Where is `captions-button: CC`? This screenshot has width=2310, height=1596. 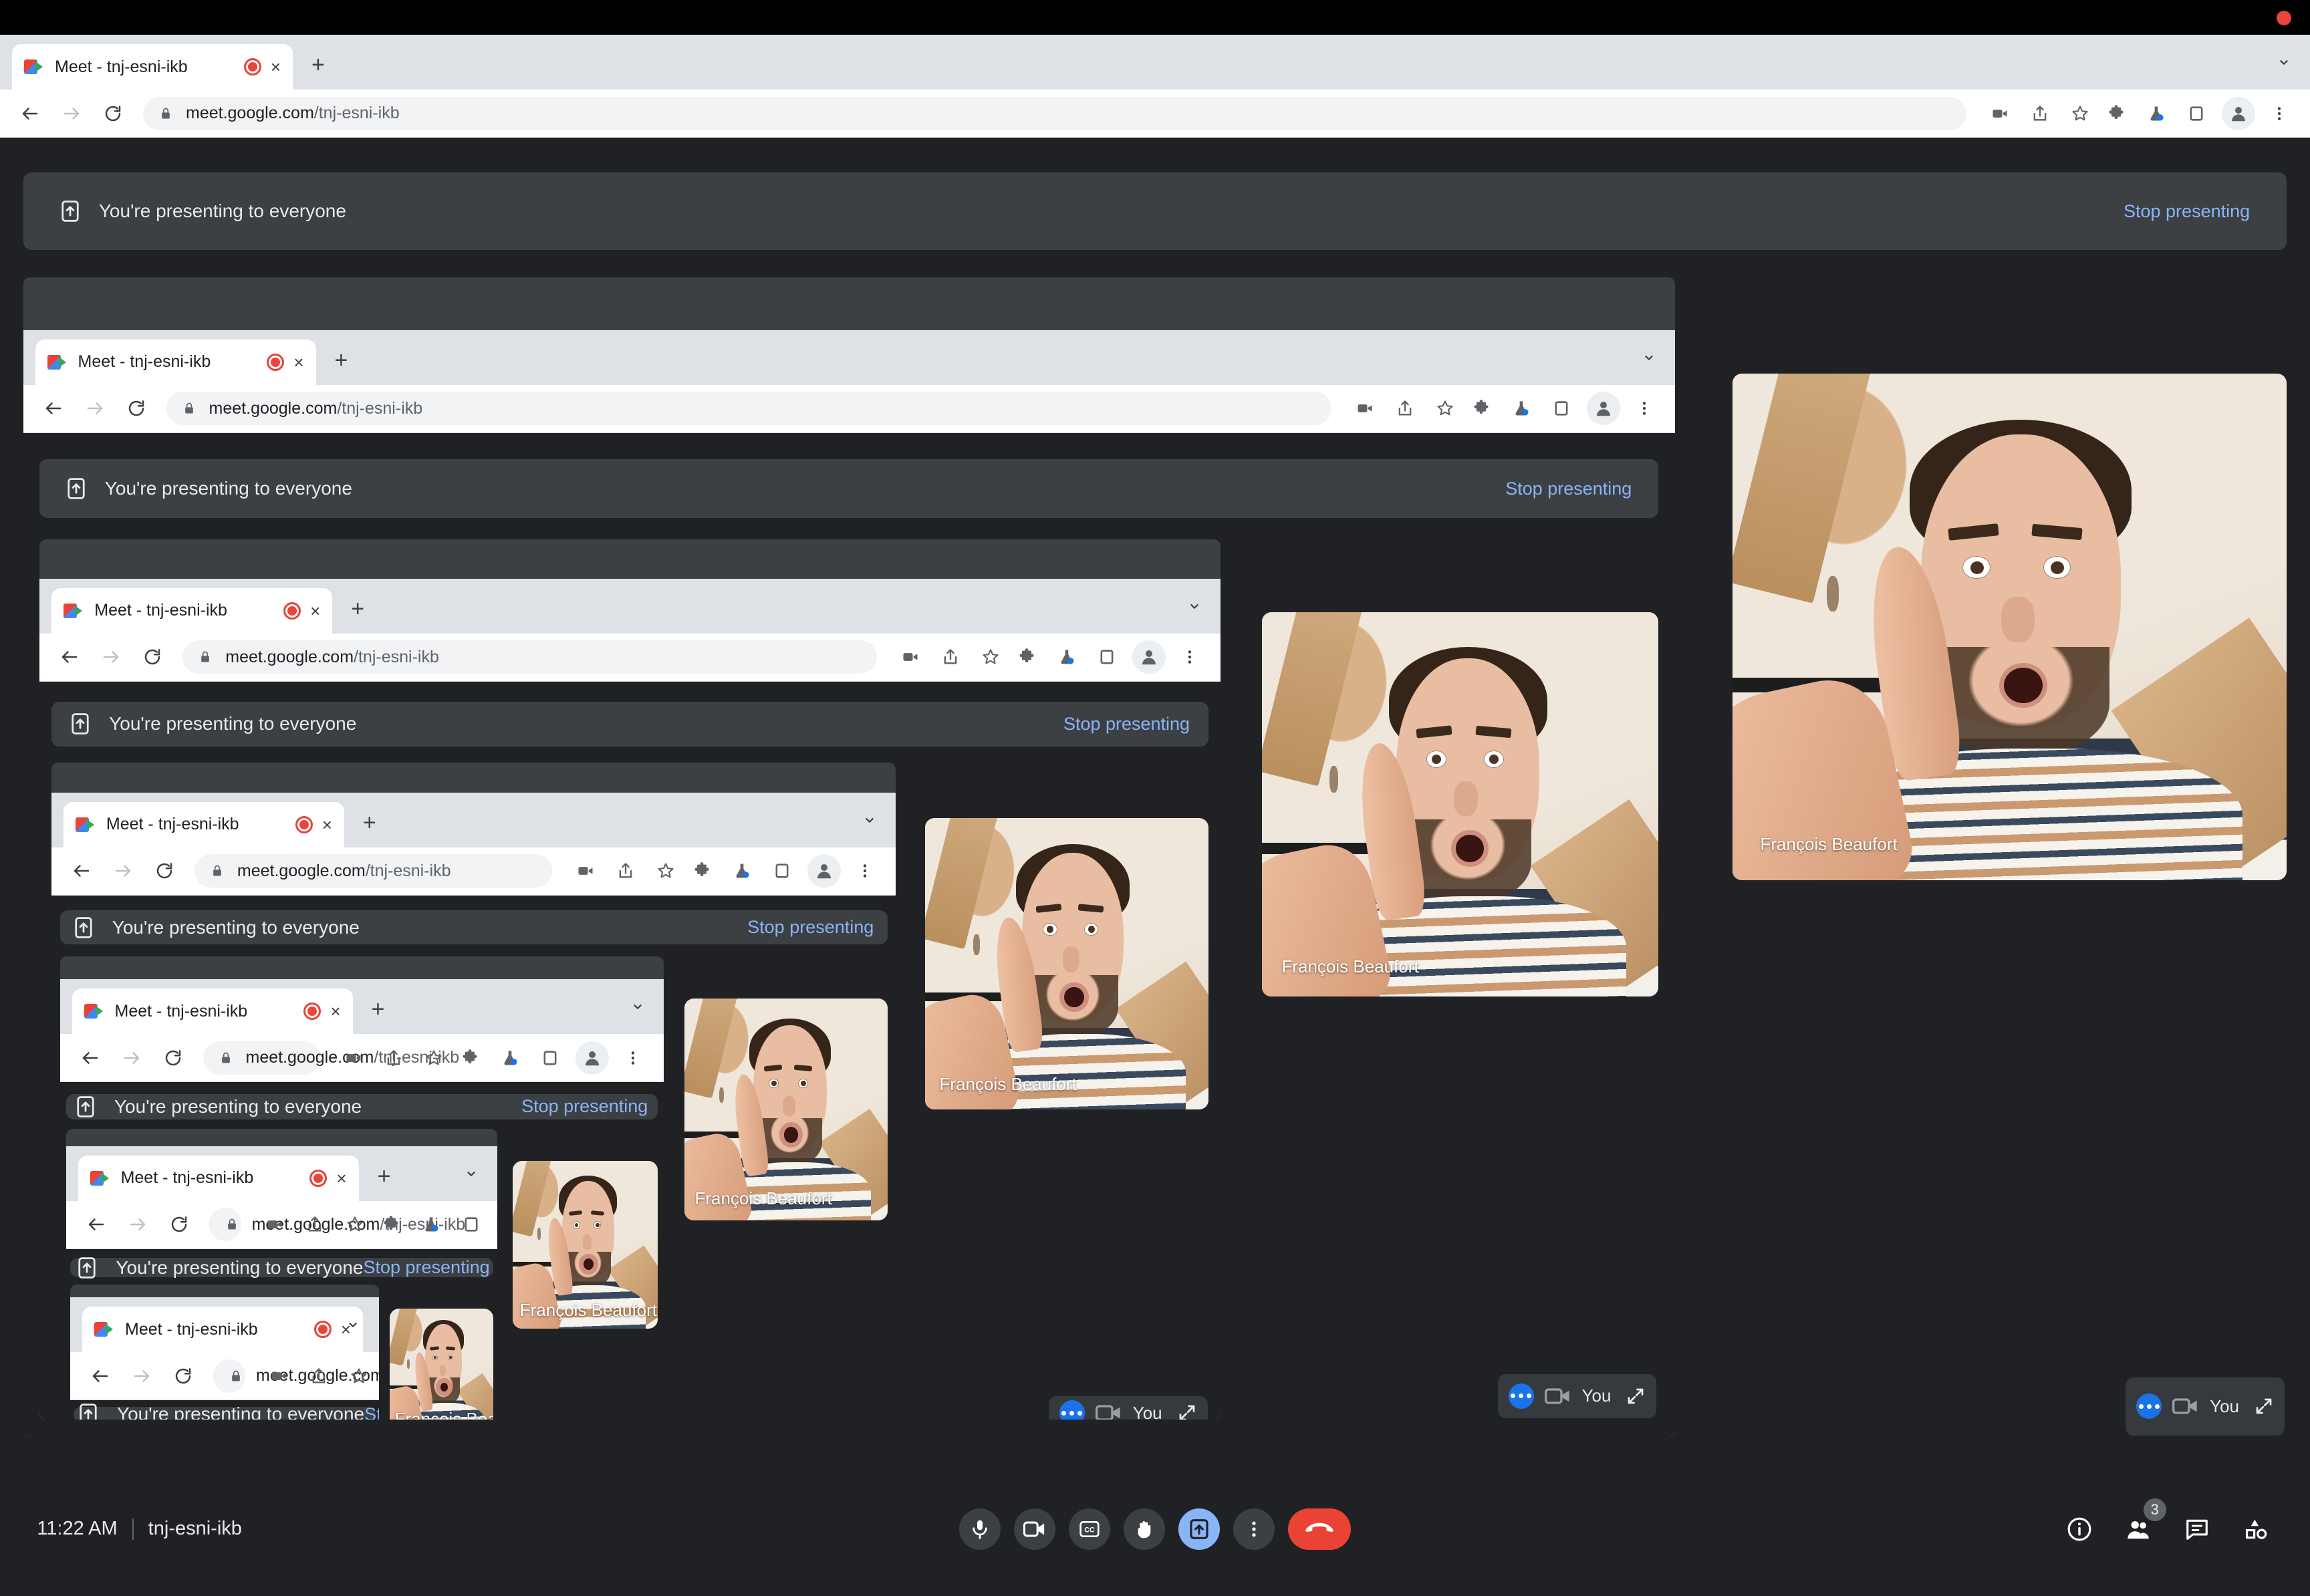 captions-button: CC is located at coordinates (1089, 1529).